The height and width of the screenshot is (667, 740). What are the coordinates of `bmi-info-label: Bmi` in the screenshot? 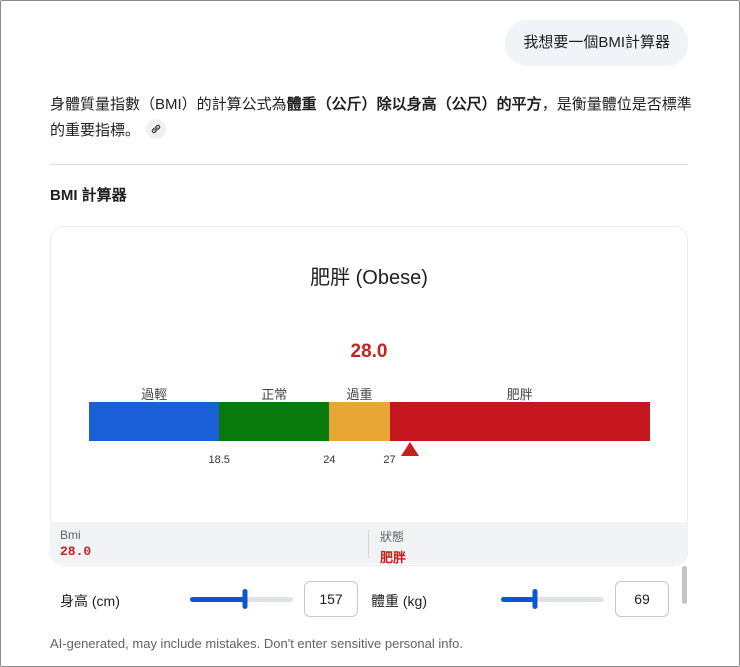 It's located at (70, 535).